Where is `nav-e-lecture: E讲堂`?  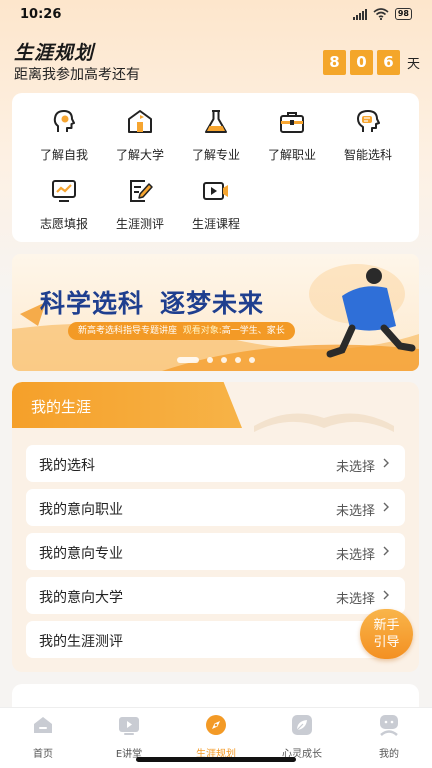 nav-e-lecture: E讲堂 is located at coordinates (129, 737).